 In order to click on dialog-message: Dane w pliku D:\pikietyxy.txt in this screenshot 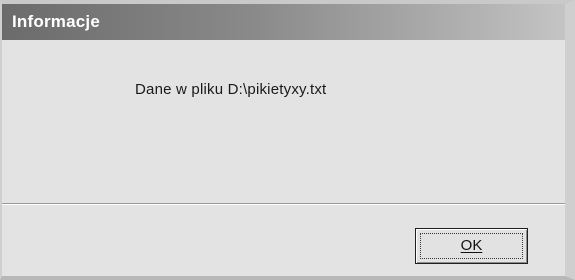, I will do `click(231, 89)`.